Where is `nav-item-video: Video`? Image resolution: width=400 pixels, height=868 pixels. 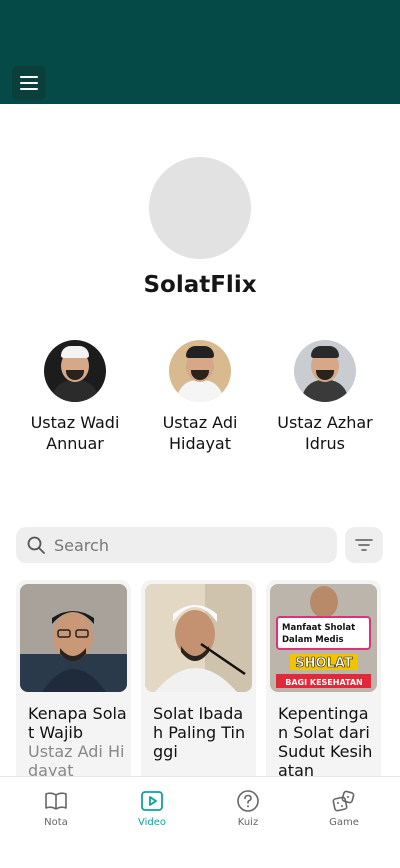 nav-item-video: Video is located at coordinates (152, 808).